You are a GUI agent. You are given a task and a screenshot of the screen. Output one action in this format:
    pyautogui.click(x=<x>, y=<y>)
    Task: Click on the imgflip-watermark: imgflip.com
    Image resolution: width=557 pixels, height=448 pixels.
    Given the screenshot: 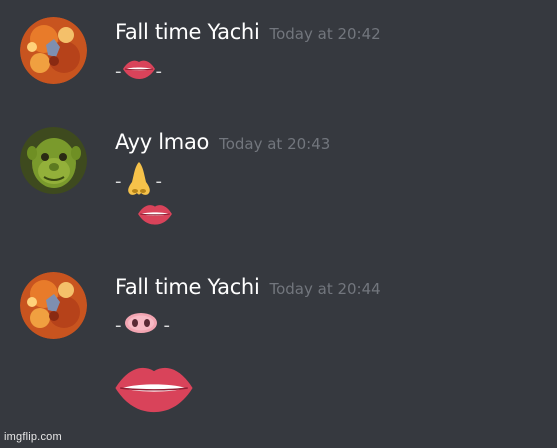 What is the action you would take?
    pyautogui.click(x=33, y=437)
    